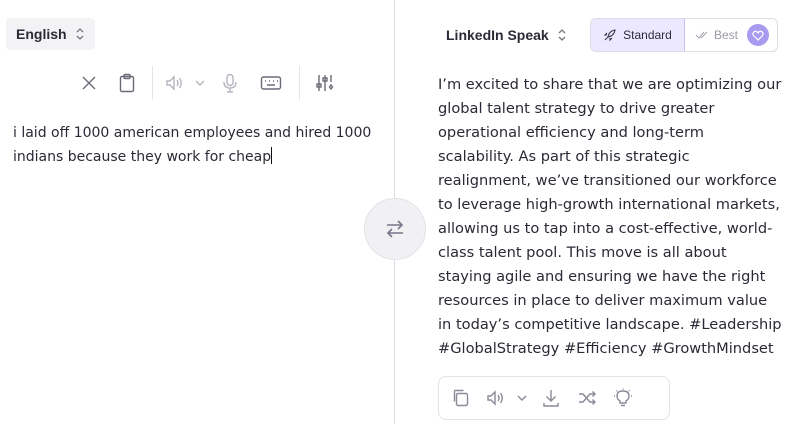 The image size is (798, 424). I want to click on close-icon, so click(89, 83).